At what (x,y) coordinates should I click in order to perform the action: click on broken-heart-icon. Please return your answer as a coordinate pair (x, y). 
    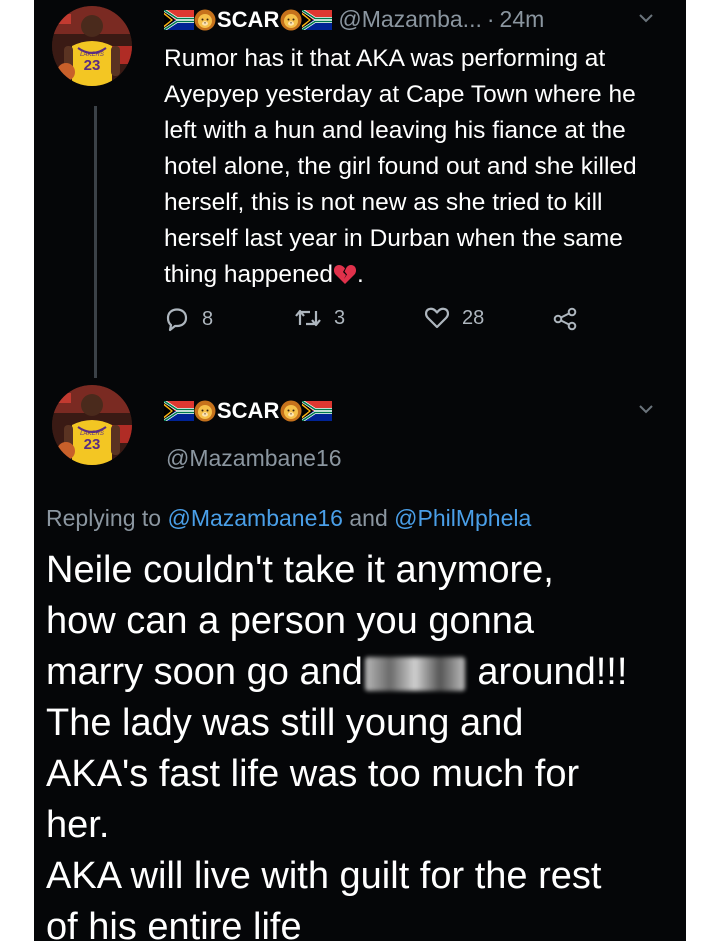
    Looking at the image, I should click on (344, 274).